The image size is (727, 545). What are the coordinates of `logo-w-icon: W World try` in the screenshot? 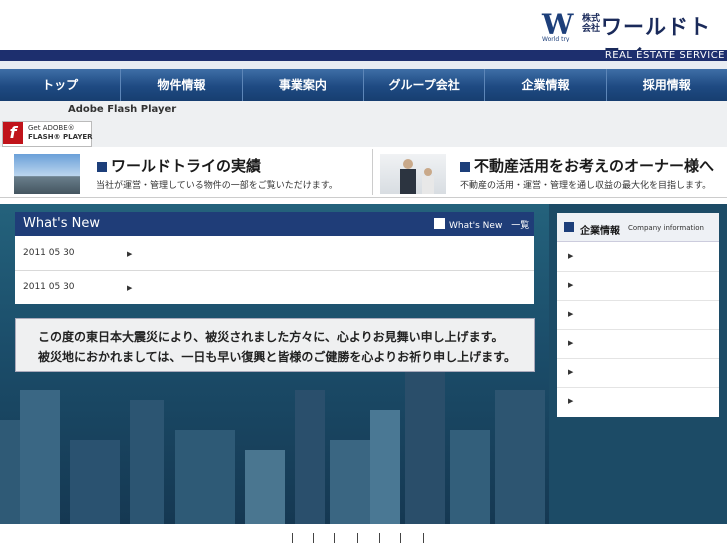 It's located at (558, 25).